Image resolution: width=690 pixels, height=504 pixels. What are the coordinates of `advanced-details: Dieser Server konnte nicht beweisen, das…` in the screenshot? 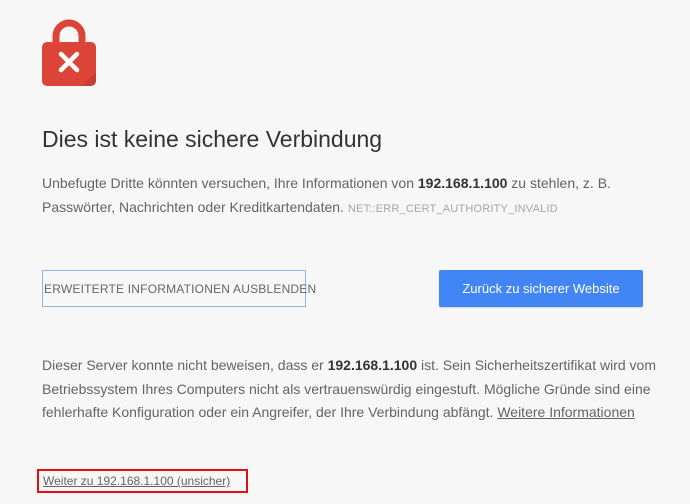 It's located at (352, 389).